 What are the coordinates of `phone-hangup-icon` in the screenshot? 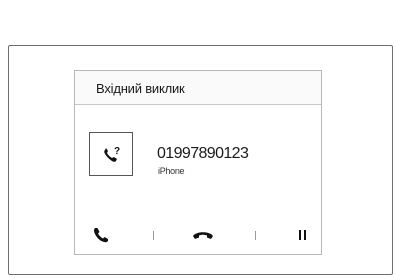 It's located at (203, 235).